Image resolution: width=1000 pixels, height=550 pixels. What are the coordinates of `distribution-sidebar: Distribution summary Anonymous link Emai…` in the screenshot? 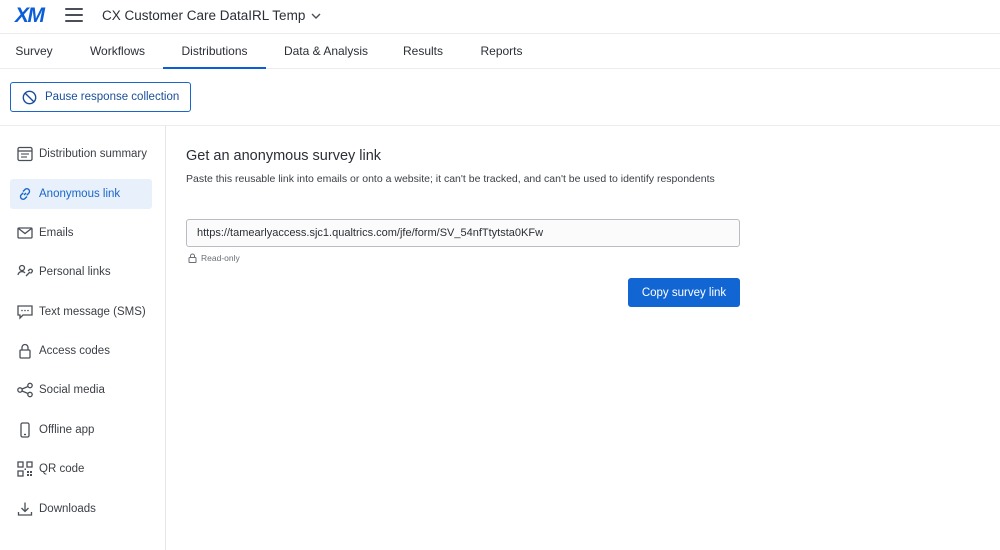 It's located at (83, 338).